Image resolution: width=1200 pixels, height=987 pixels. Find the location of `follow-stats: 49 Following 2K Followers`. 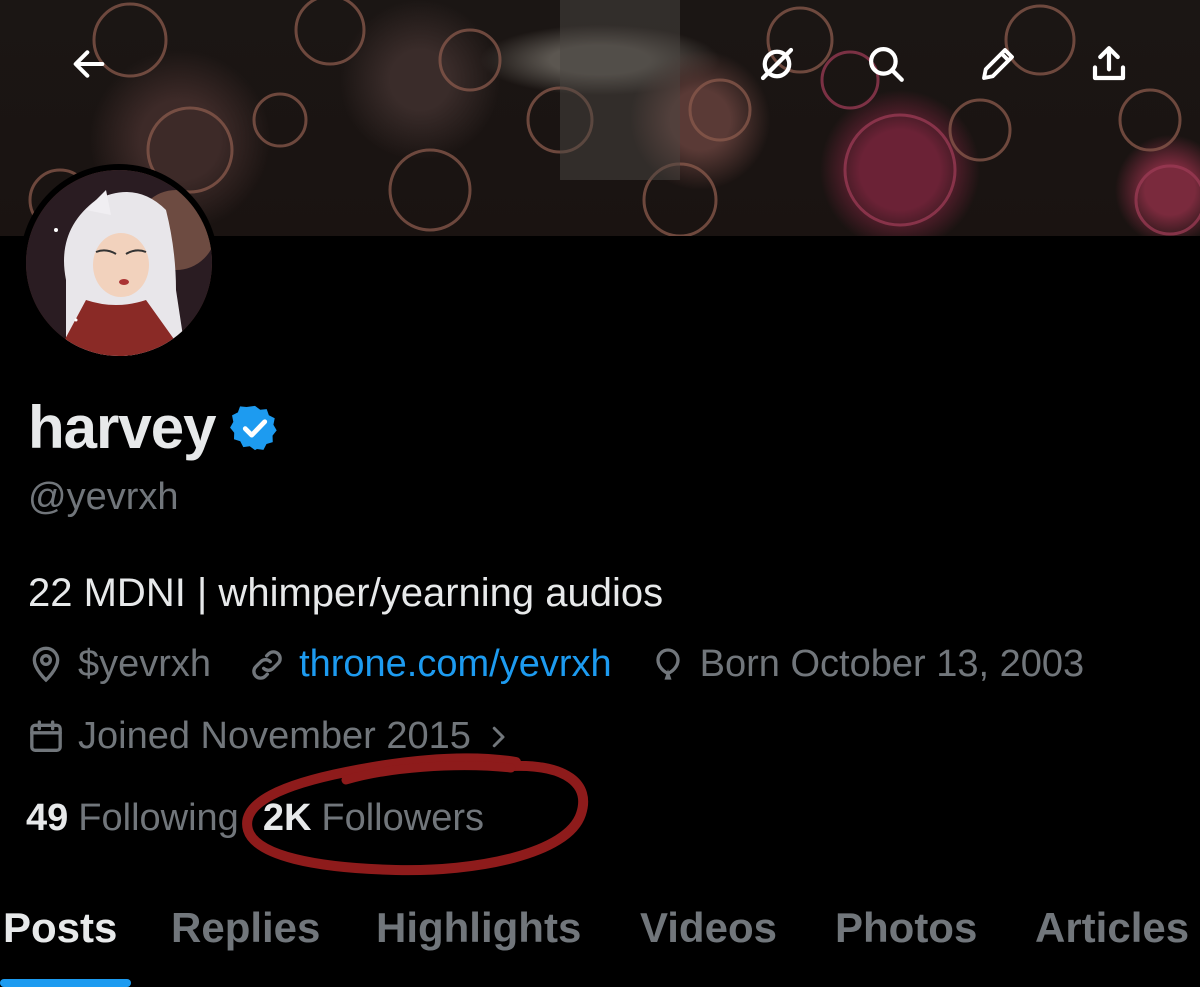

follow-stats: 49 Following 2K Followers is located at coordinates (267, 818).